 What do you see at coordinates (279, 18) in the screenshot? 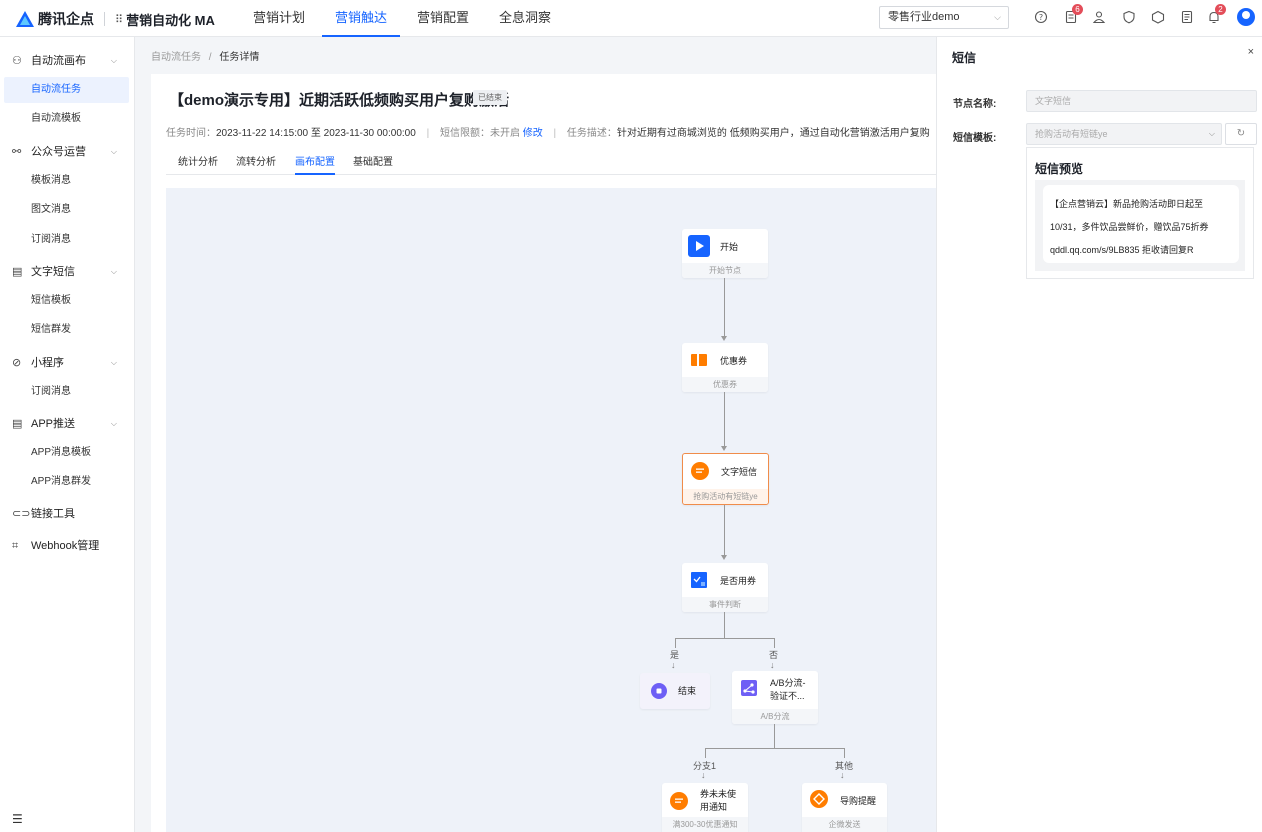
I see `nav-marketing-plan: 营销计划` at bounding box center [279, 18].